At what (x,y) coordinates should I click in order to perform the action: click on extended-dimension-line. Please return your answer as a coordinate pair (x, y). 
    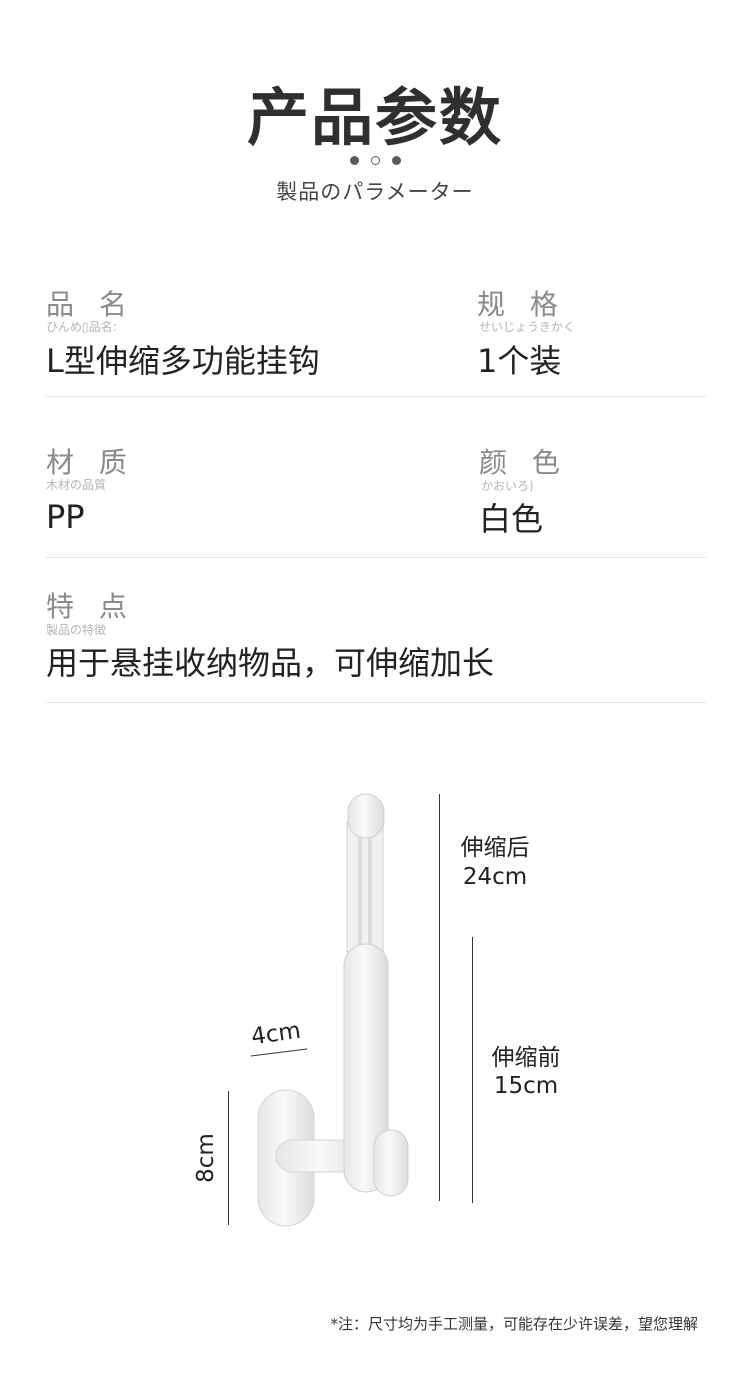
    Looking at the image, I should click on (439, 997).